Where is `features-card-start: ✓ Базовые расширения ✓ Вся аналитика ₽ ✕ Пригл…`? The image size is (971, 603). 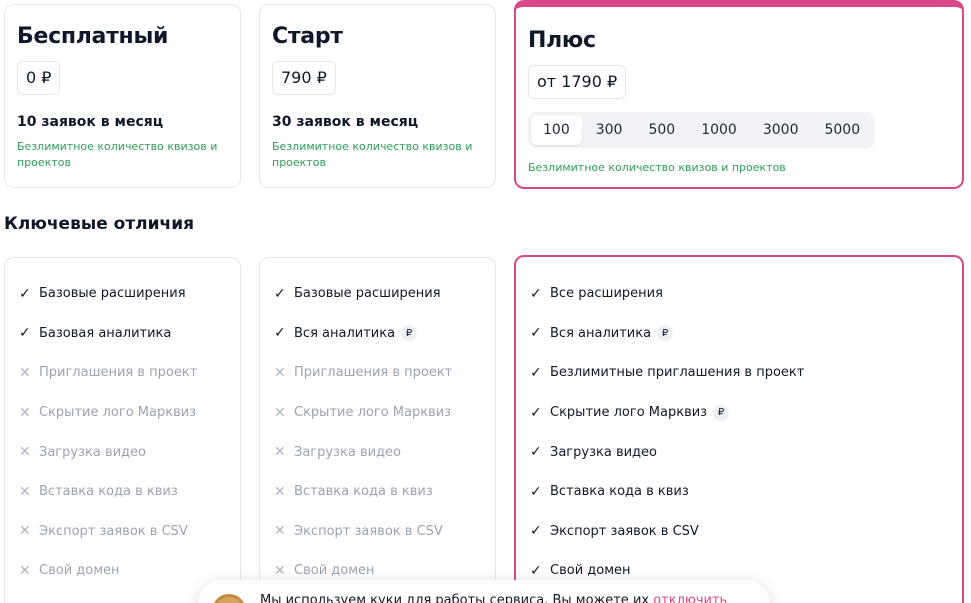 features-card-start: ✓ Базовые расширения ✓ Вся аналитика ₽ ✕ Пригл… is located at coordinates (377, 430).